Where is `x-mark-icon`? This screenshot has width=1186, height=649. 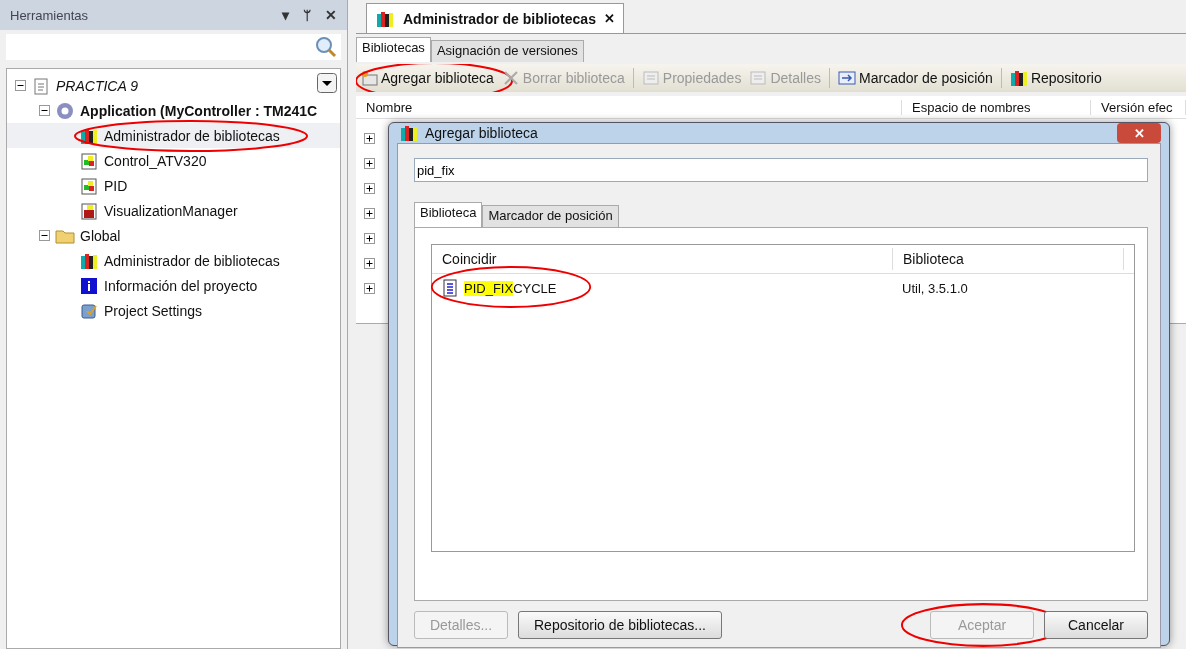
x-mark-icon is located at coordinates (510, 78).